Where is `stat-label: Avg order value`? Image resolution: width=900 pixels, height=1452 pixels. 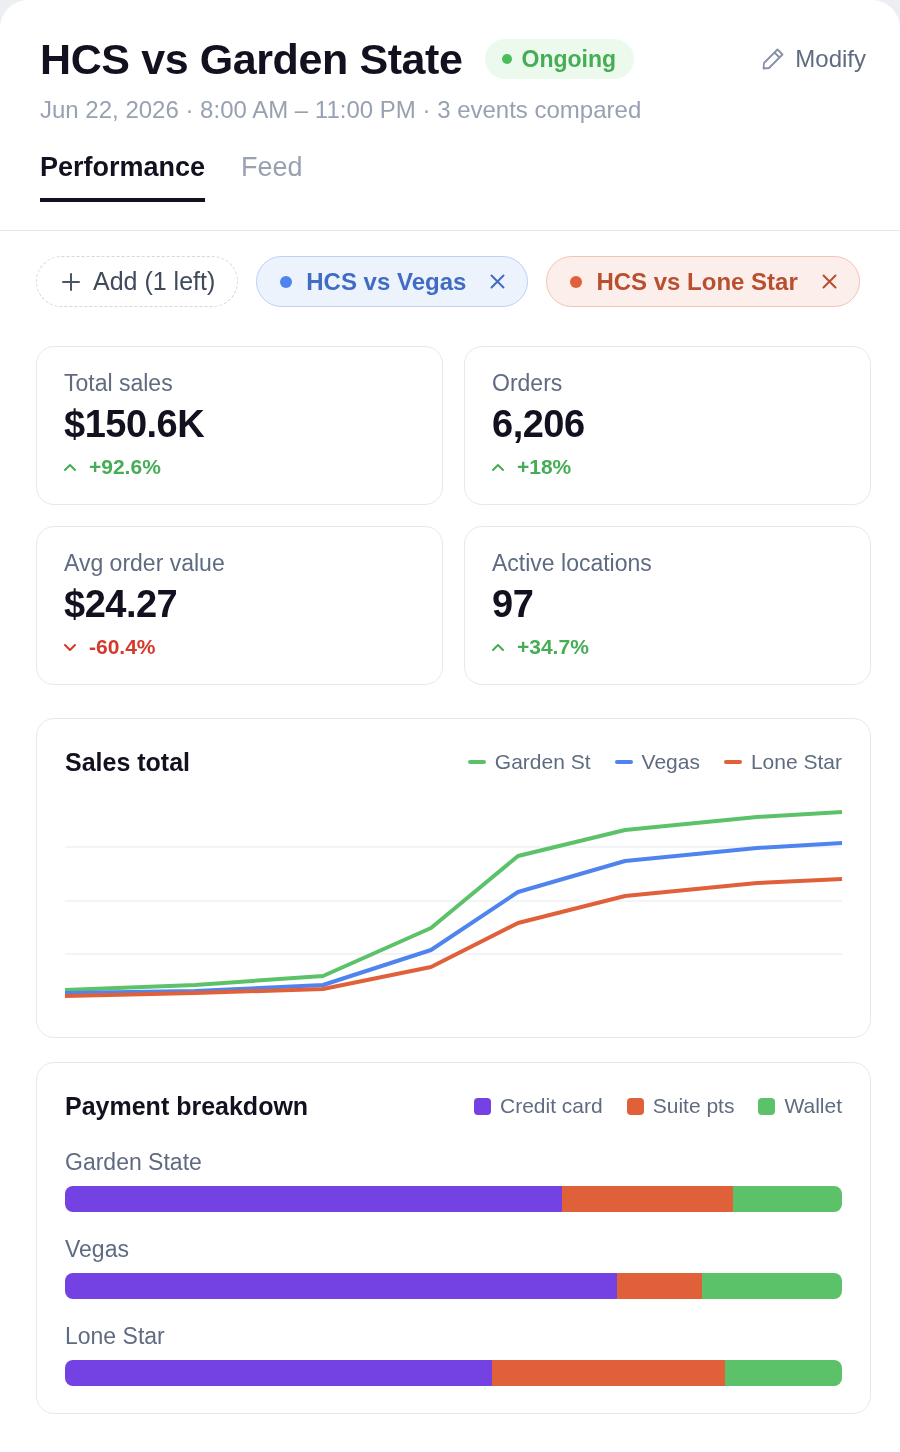 stat-label: Avg order value is located at coordinates (145, 563).